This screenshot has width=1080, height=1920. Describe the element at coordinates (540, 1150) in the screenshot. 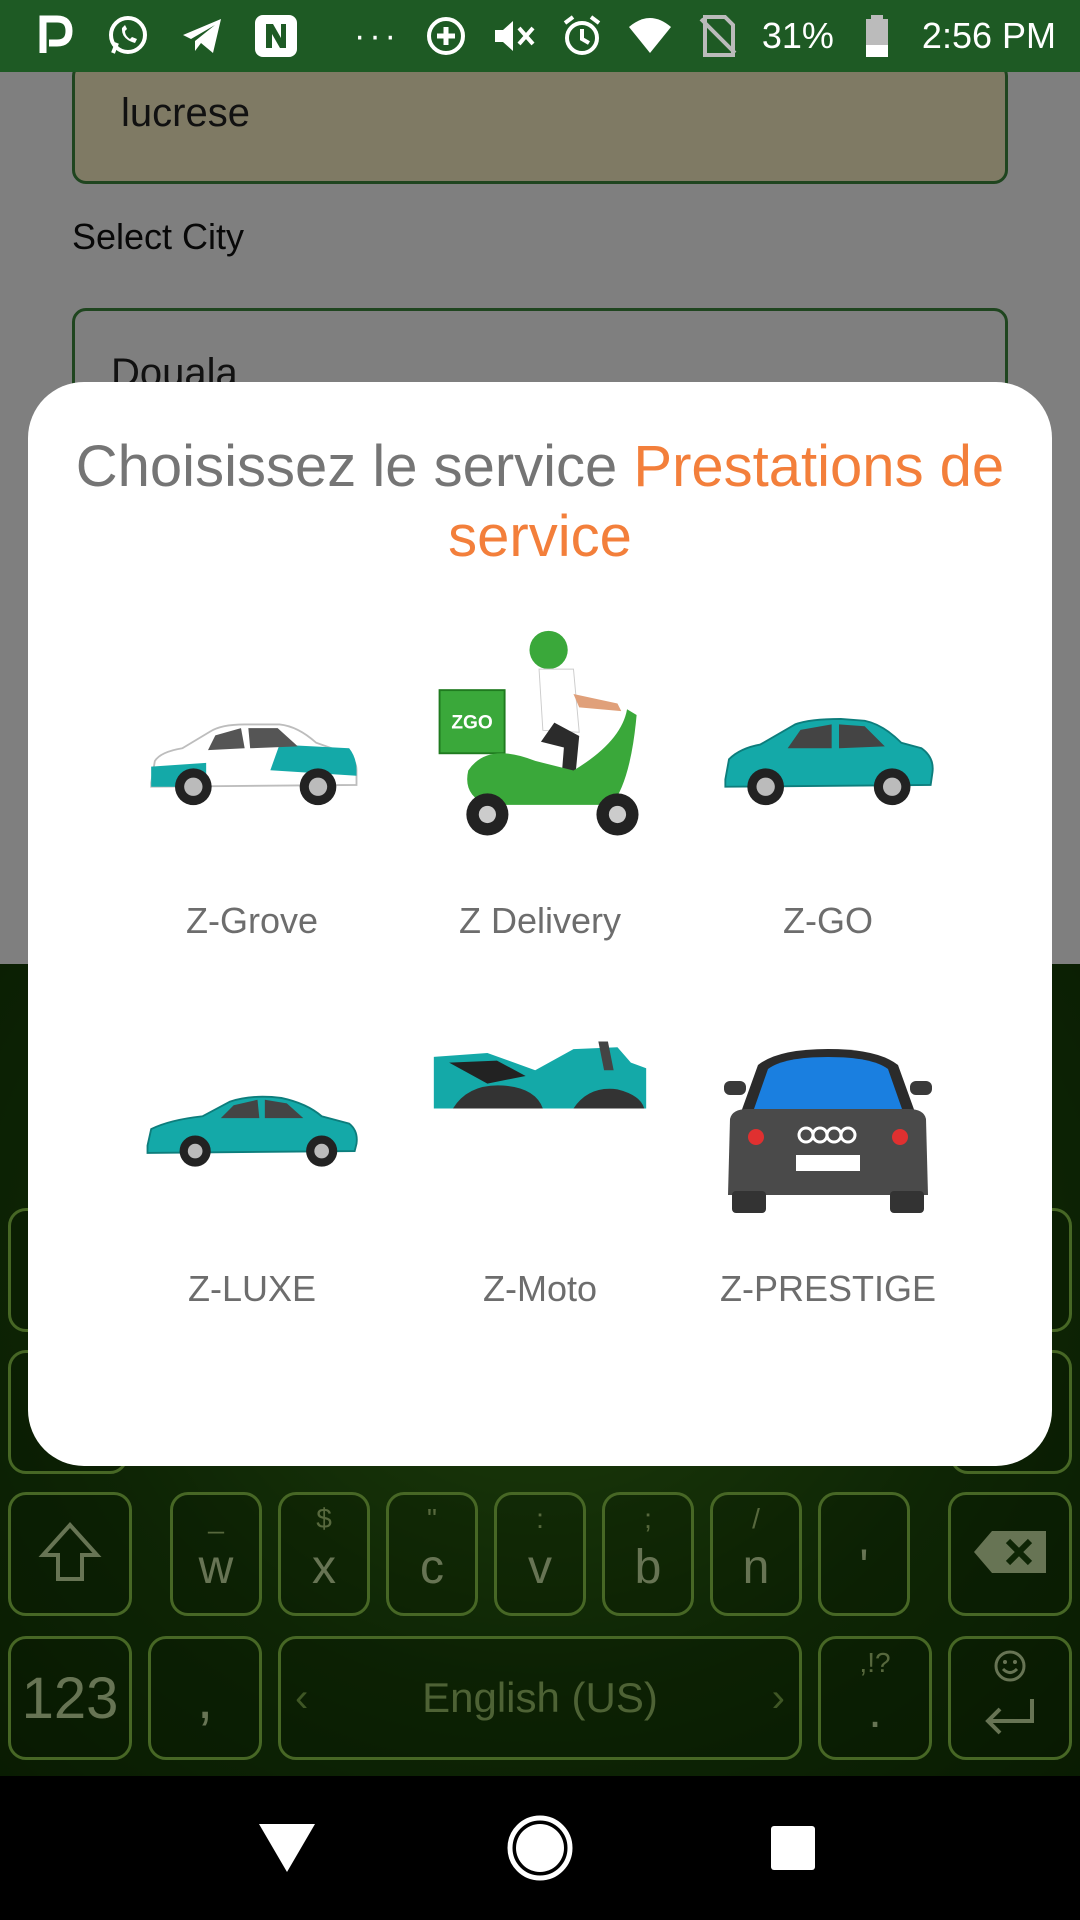

I see `motorcycle-icon` at that location.